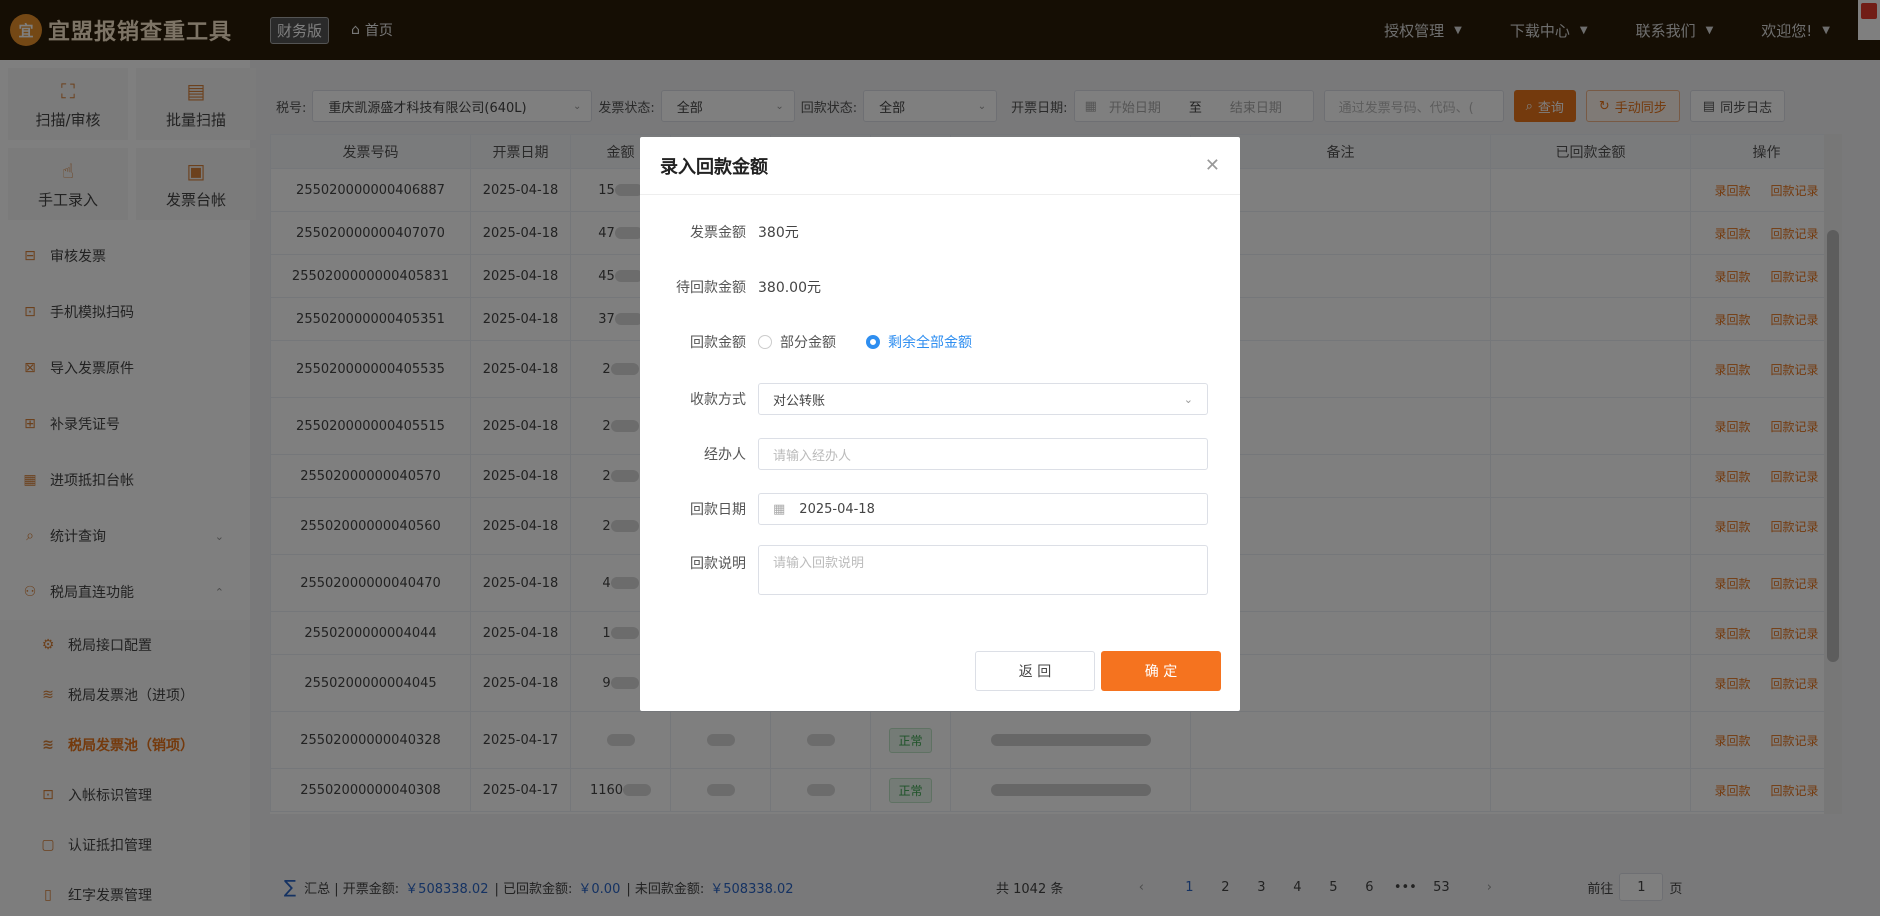 The image size is (1880, 916). Describe the element at coordinates (983, 454) in the screenshot. I see `handler-input: 请输入经办人` at that location.